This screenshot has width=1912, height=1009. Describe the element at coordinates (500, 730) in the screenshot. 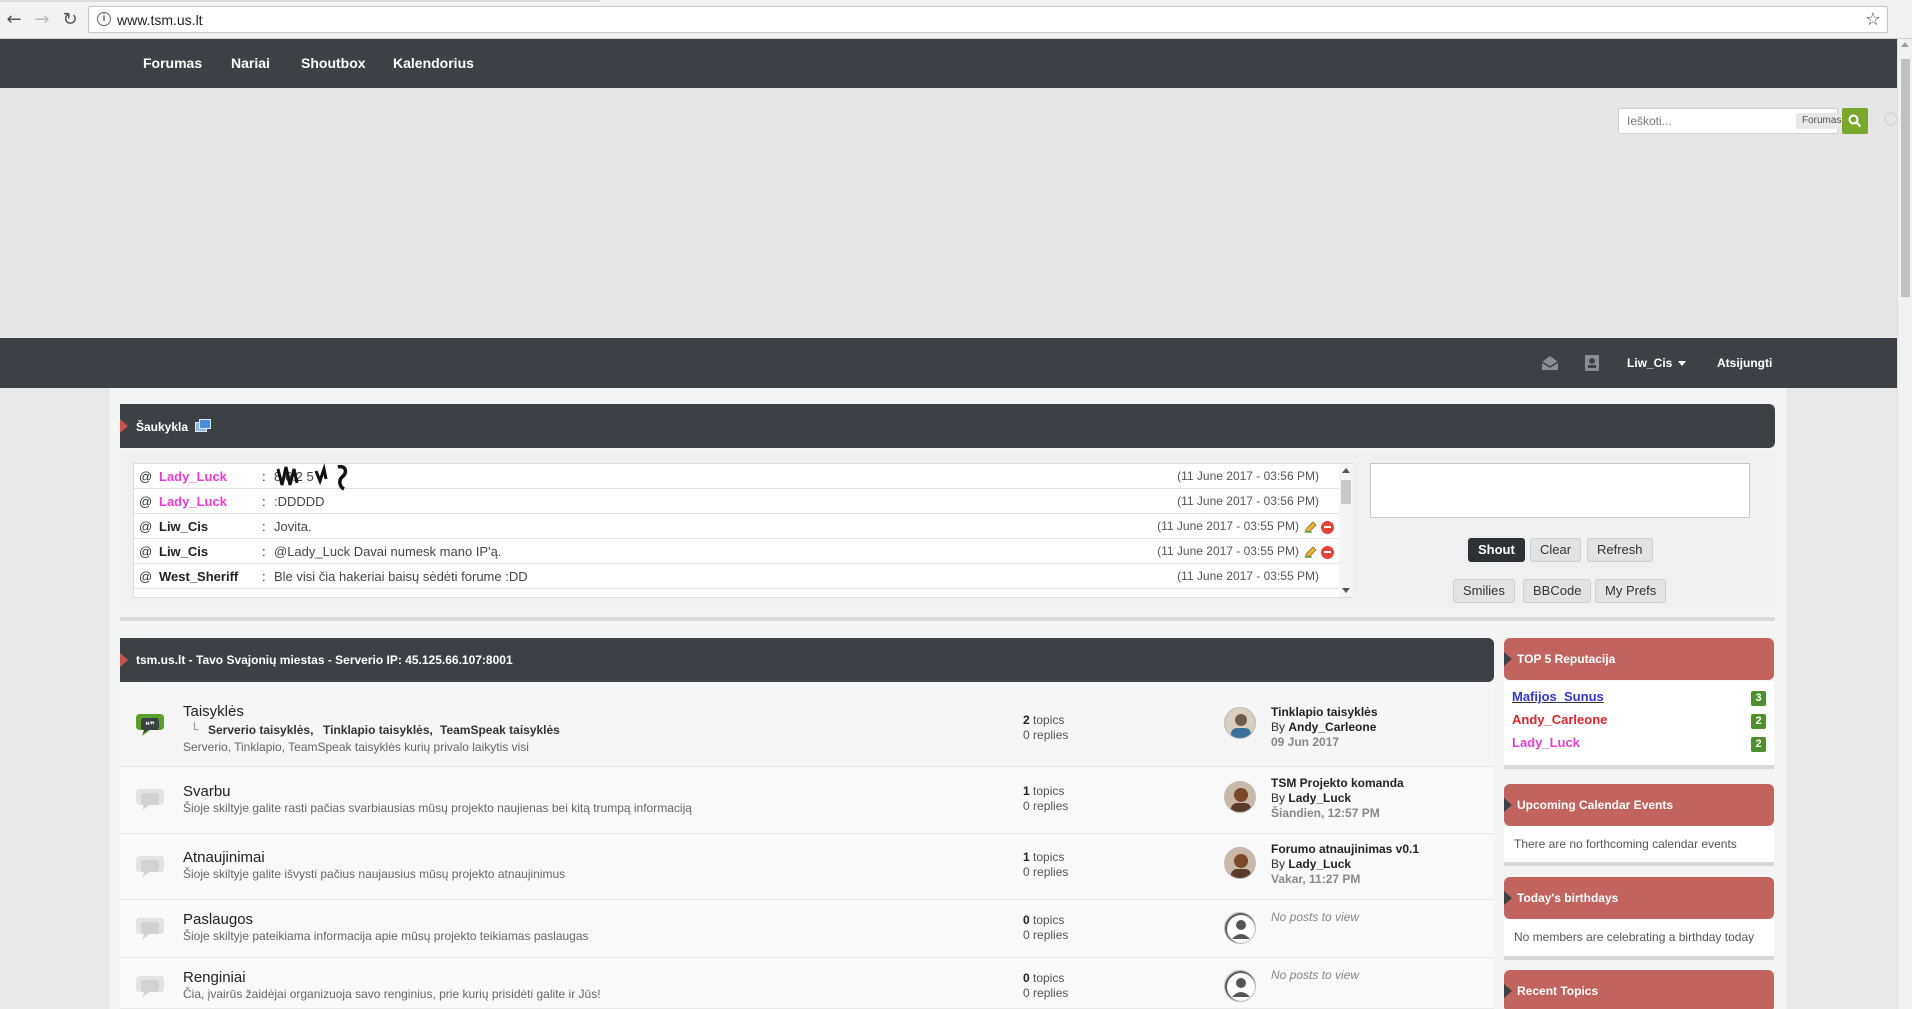

I see `subforum-teamspeak: TeamSpeak taisyklės` at that location.